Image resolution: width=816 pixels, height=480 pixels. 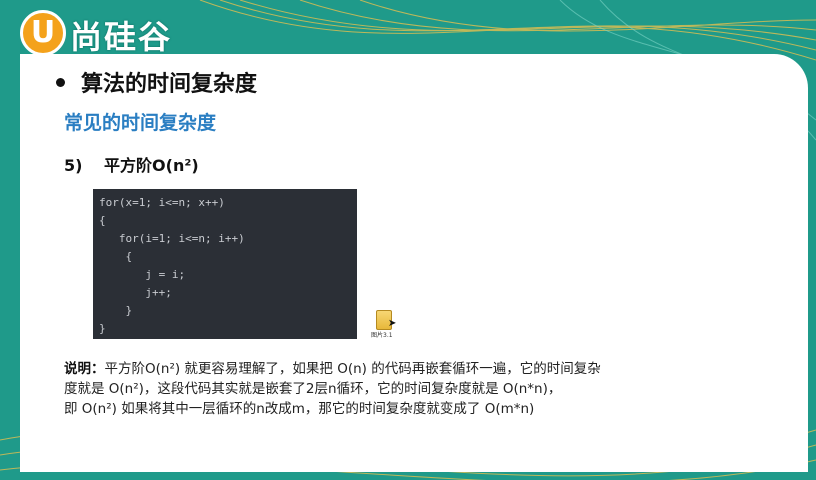 What do you see at coordinates (43, 33) in the screenshot?
I see `logo-mark: U` at bounding box center [43, 33].